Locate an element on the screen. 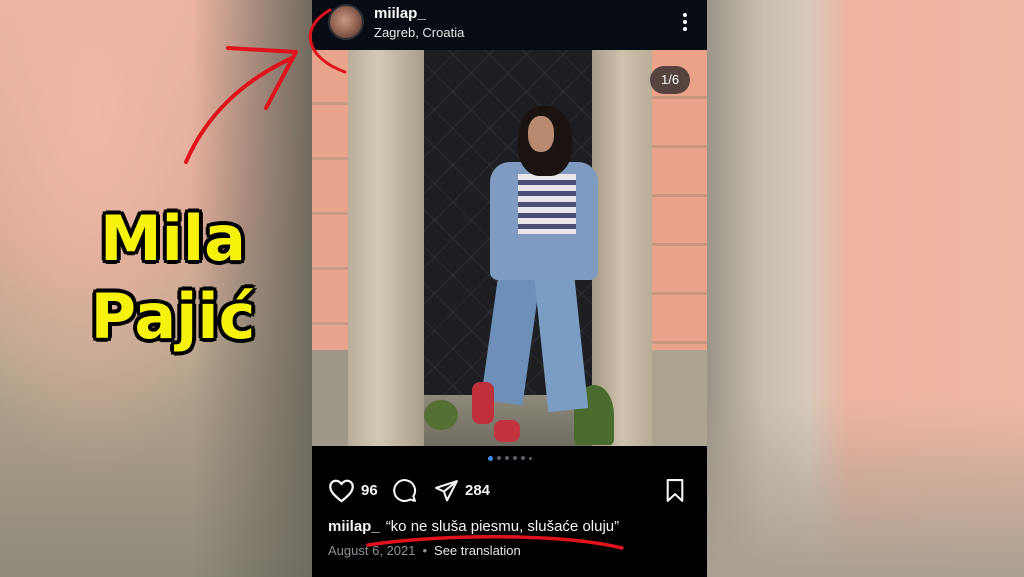 This screenshot has height=577, width=1024. name-line-2: Pajić is located at coordinates (173, 316).